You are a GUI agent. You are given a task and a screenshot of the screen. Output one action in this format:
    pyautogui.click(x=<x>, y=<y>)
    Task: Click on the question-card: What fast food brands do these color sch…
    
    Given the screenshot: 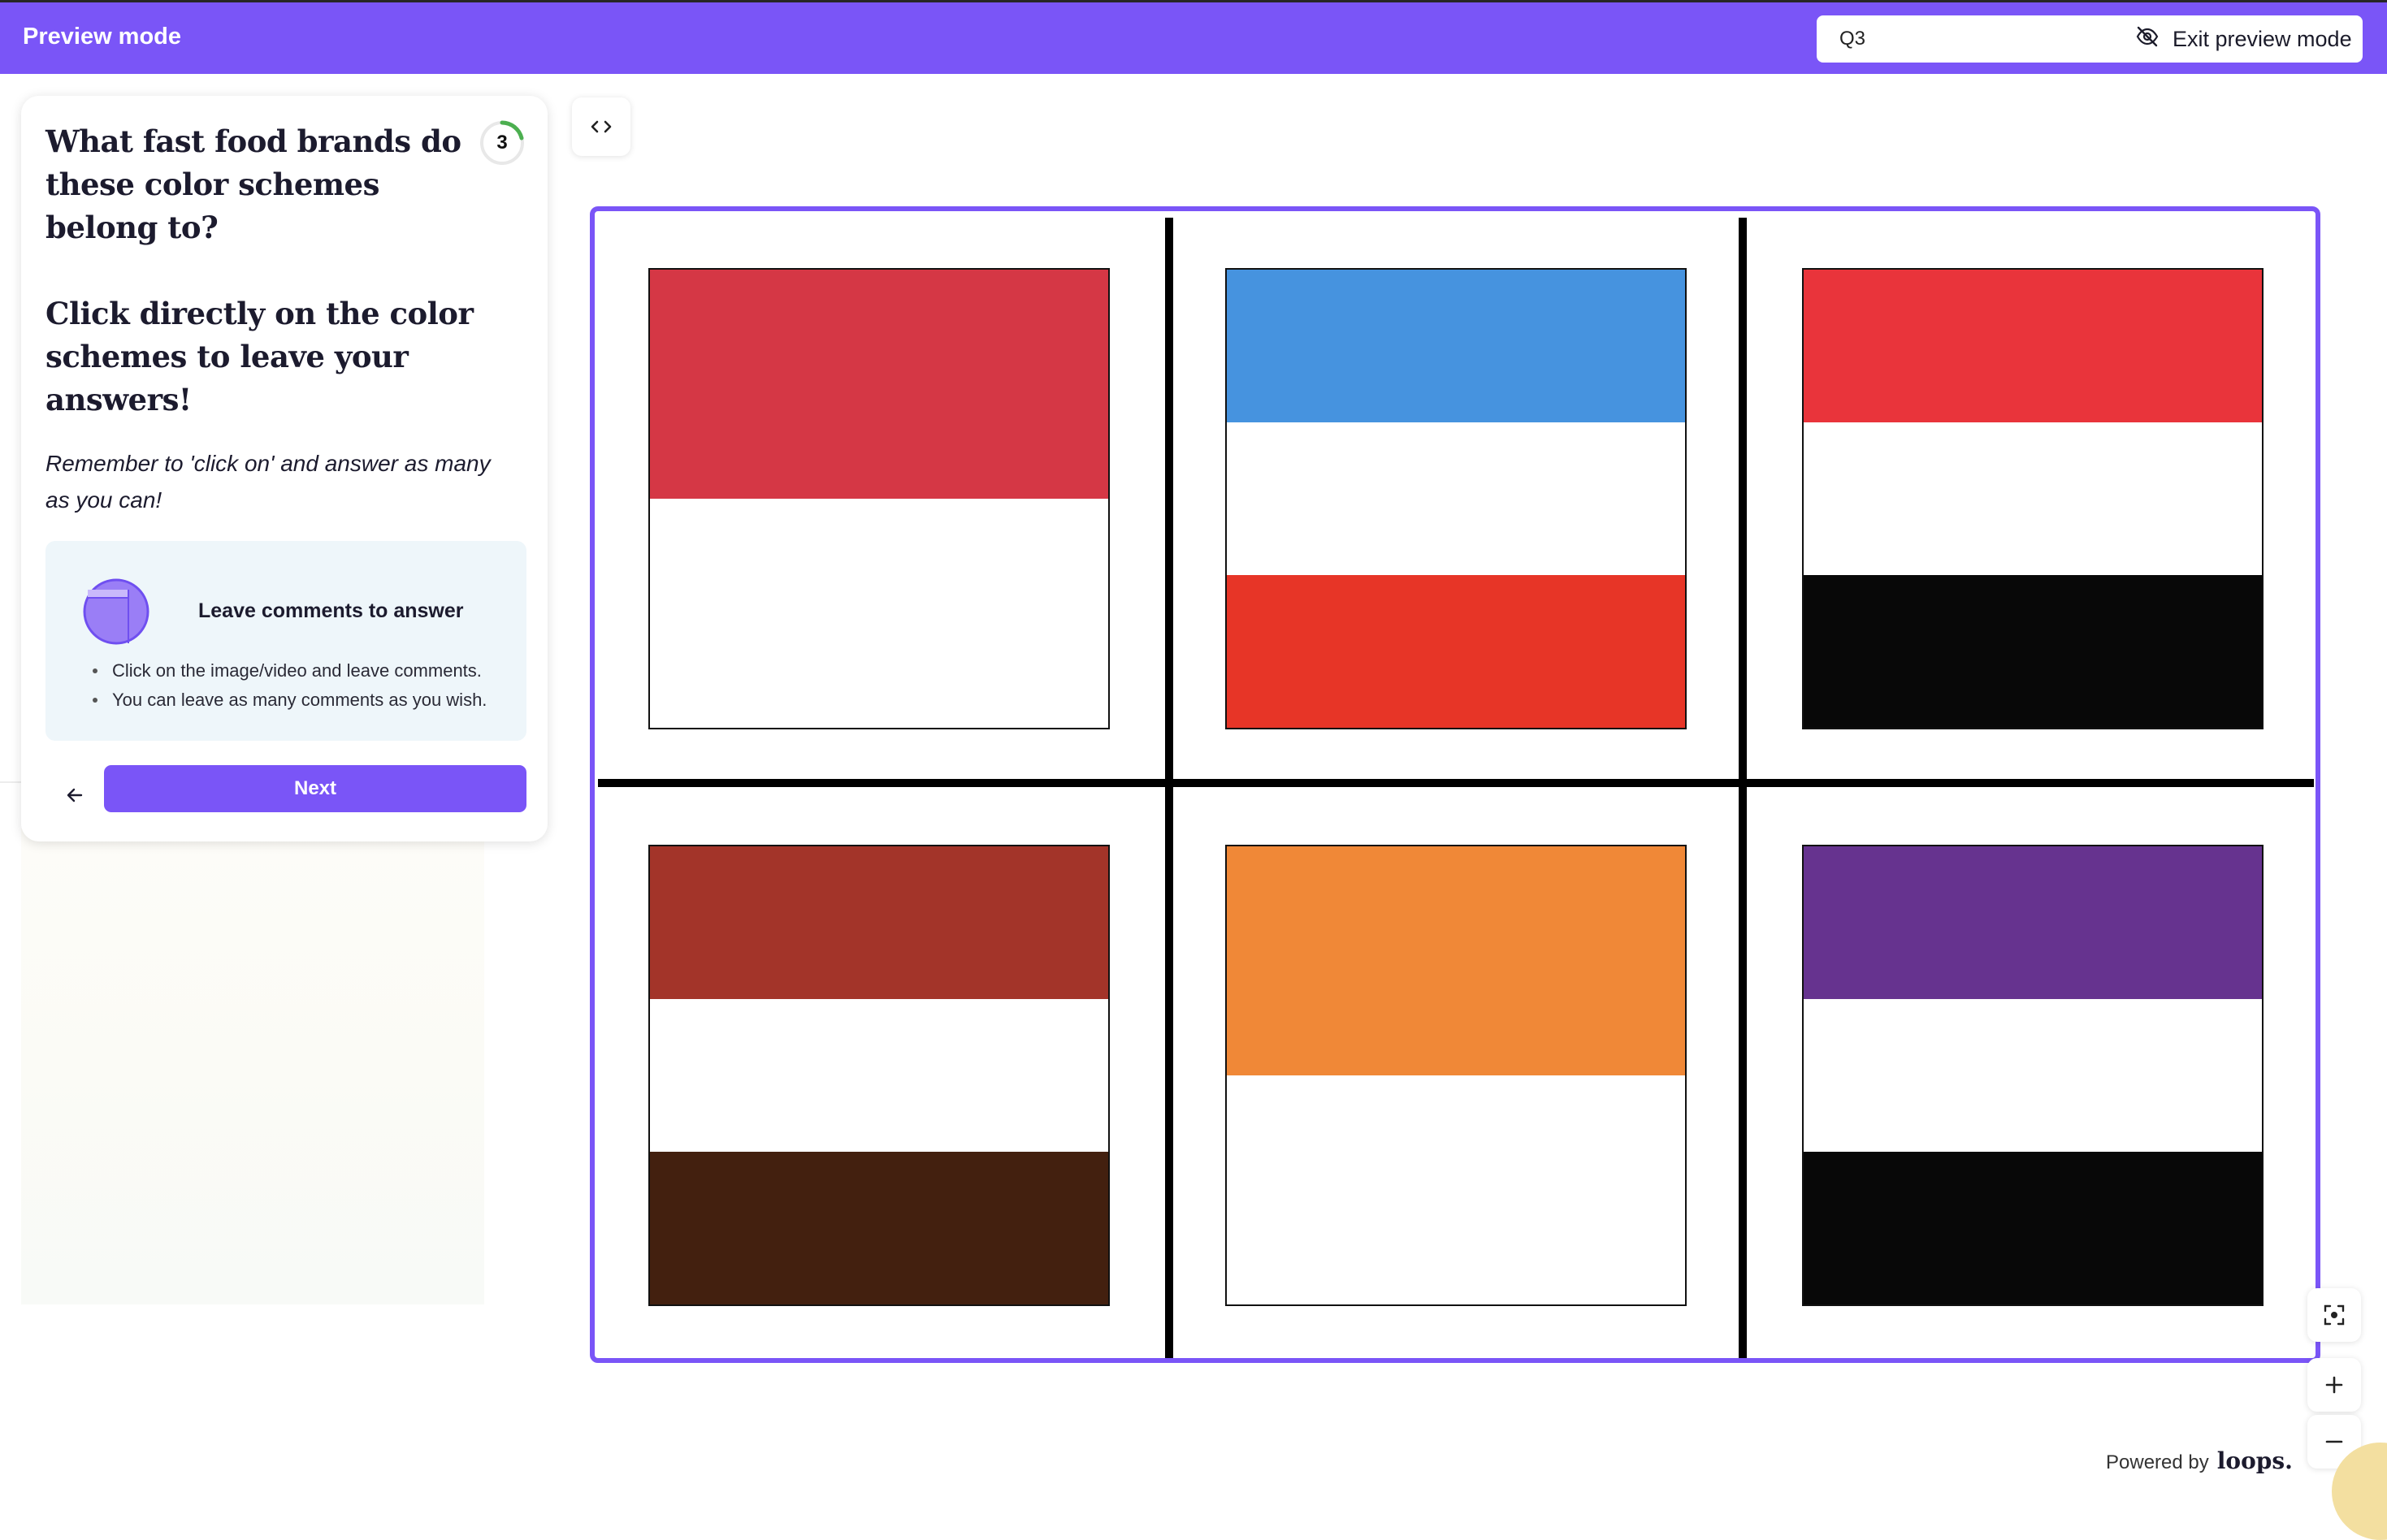 What is the action you would take?
    pyautogui.click(x=284, y=468)
    